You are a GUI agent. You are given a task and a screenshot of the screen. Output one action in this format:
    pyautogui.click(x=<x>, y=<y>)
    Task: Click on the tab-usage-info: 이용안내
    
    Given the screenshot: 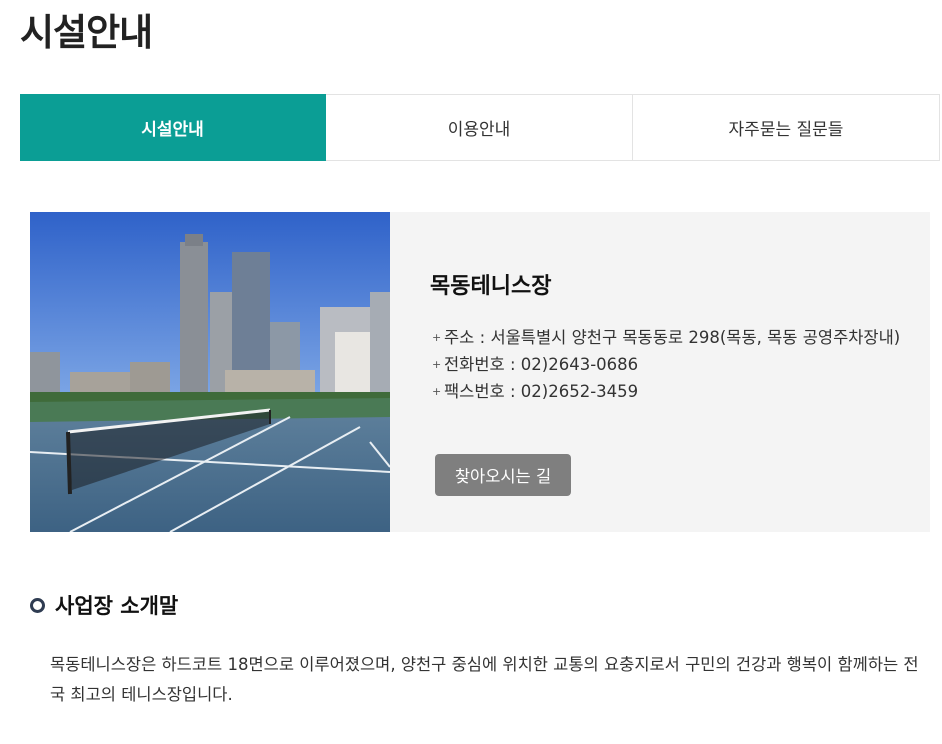 What is the action you would take?
    pyautogui.click(x=479, y=127)
    